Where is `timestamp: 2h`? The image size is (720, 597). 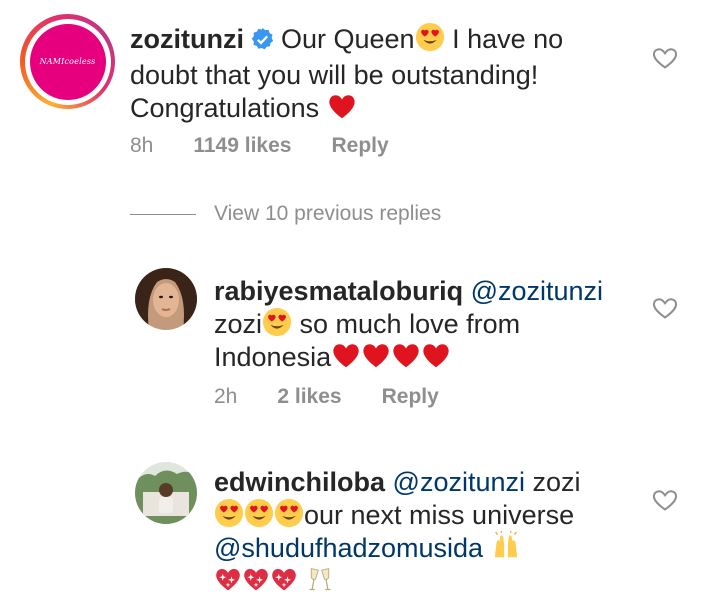
timestamp: 2h is located at coordinates (225, 397).